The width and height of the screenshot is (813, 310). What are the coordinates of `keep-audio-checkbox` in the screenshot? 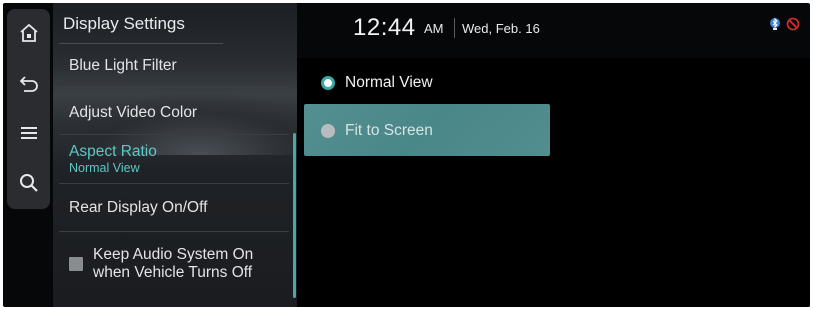 It's located at (76, 264).